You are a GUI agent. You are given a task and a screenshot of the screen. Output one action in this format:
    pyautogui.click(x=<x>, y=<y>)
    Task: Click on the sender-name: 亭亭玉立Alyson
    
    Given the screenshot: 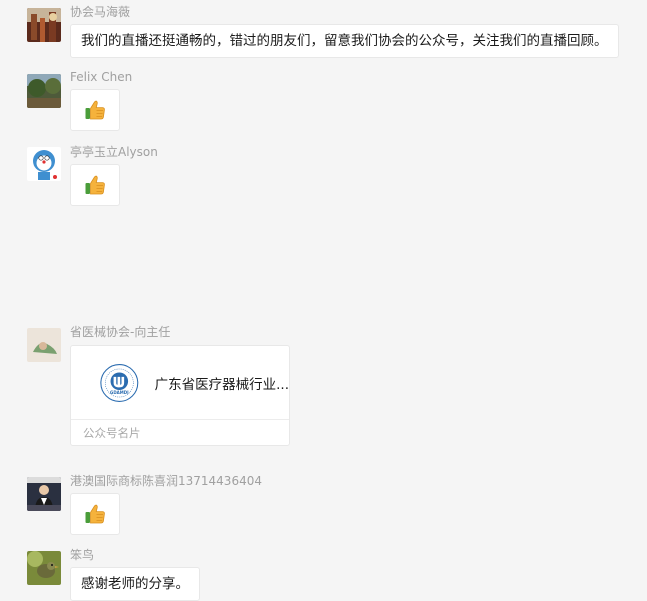 What is the action you would take?
    pyautogui.click(x=114, y=152)
    